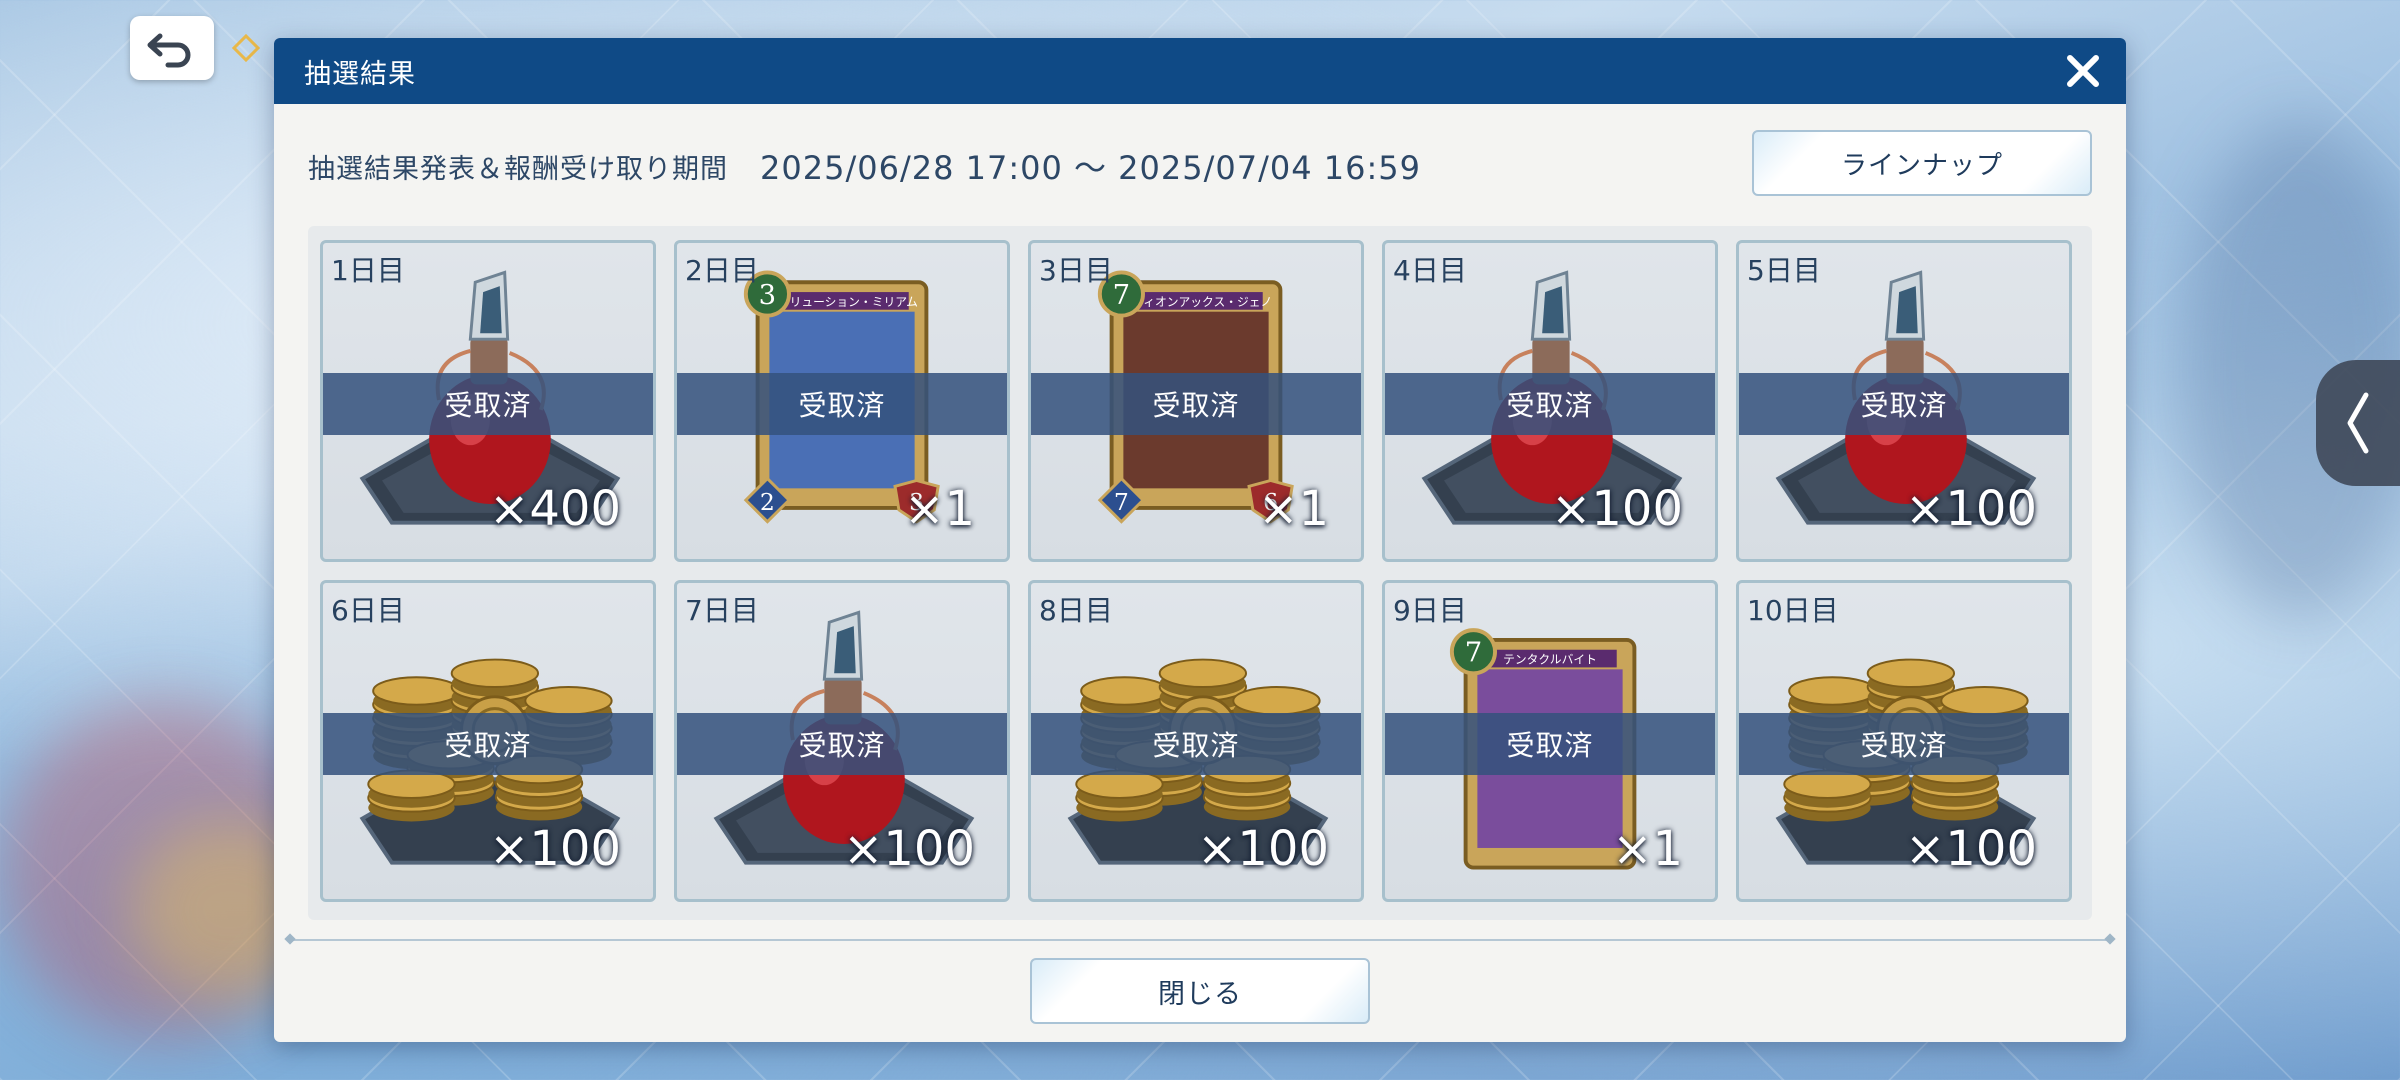 This screenshot has height=1080, width=2400. What do you see at coordinates (722, 610) in the screenshot?
I see `reward-day-label: 7日目` at bounding box center [722, 610].